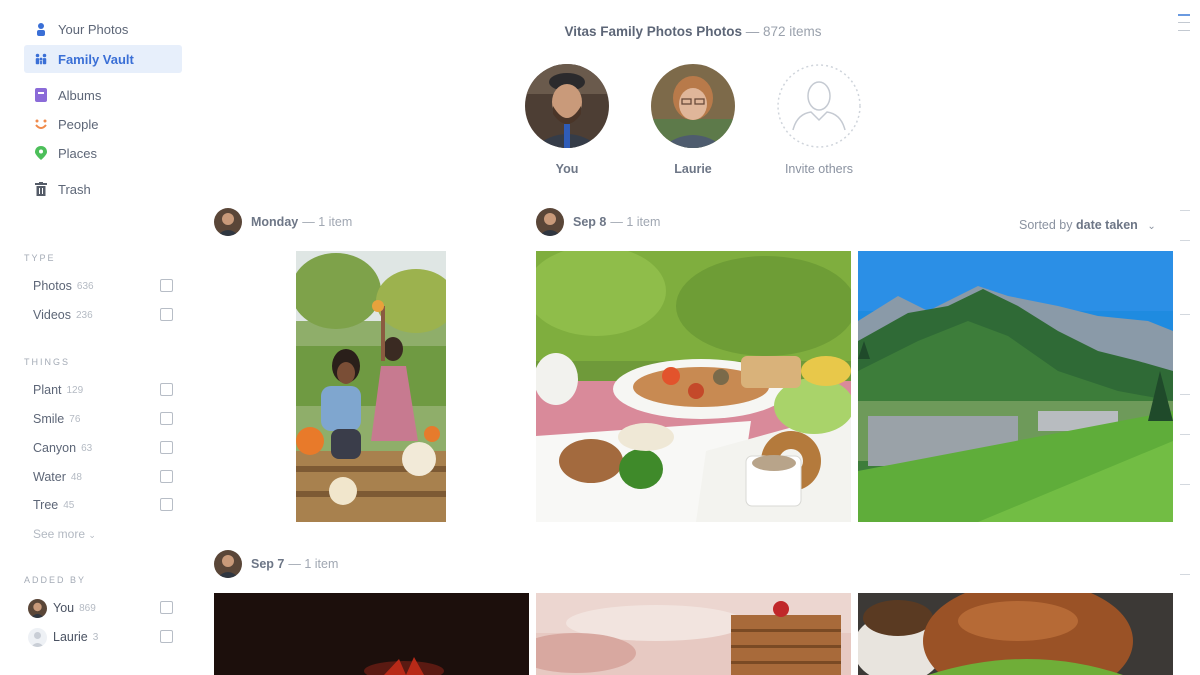 The image size is (1200, 675). Describe the element at coordinates (46, 505) in the screenshot. I see `filter-label: Tree` at that location.